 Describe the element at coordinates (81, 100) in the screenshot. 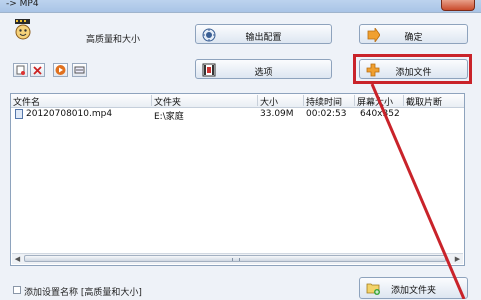

I see `column-filename: 文件名` at that location.